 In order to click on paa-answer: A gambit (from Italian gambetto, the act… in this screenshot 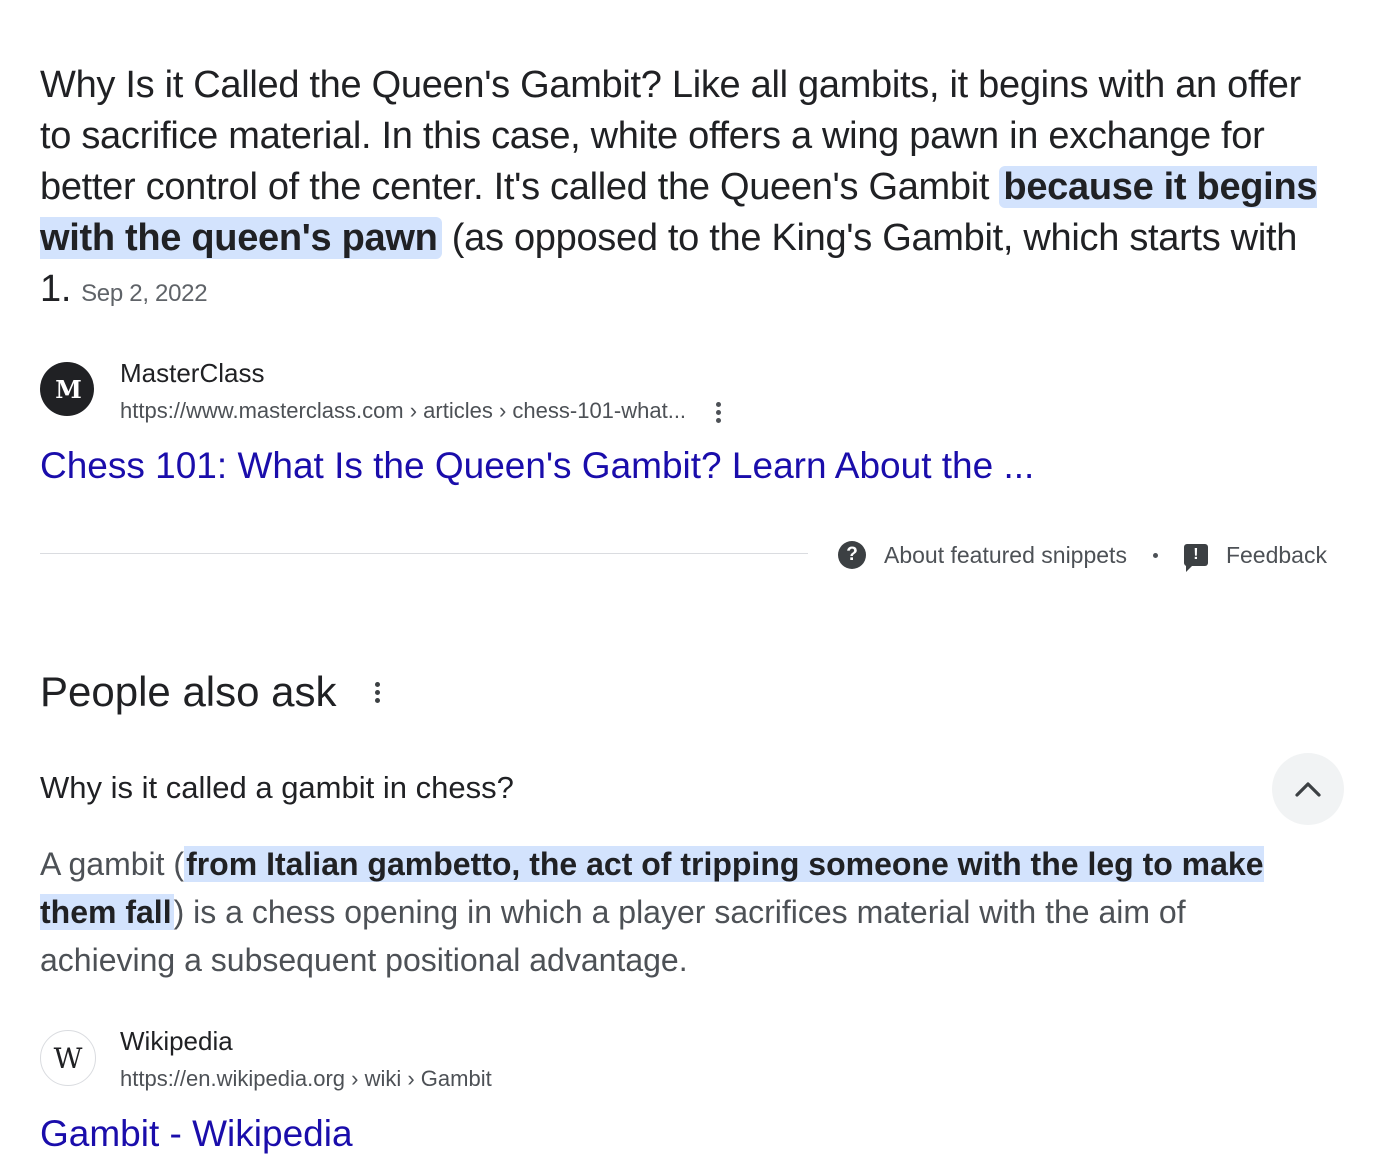, I will do `click(670, 912)`.